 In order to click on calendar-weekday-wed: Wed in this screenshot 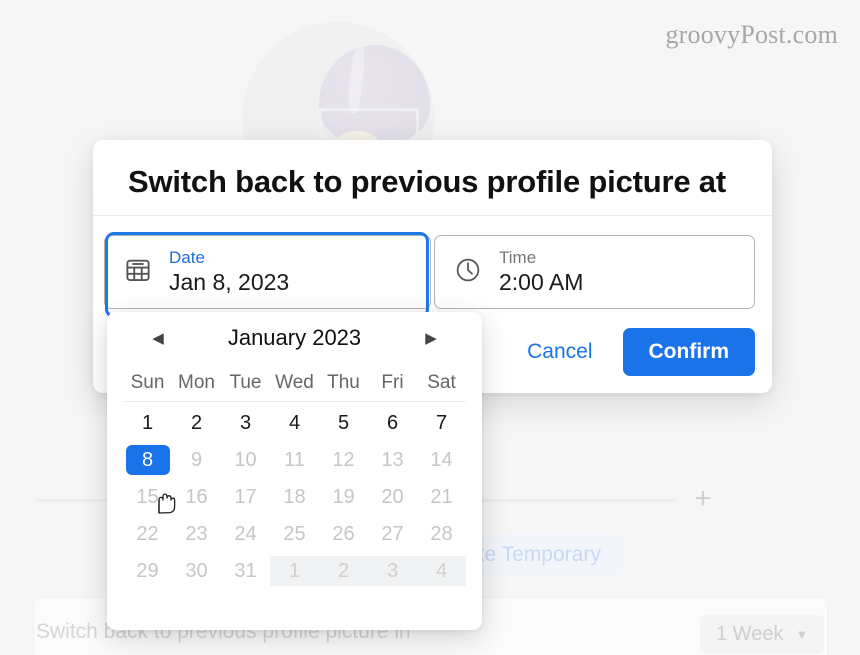, I will do `click(294, 382)`.